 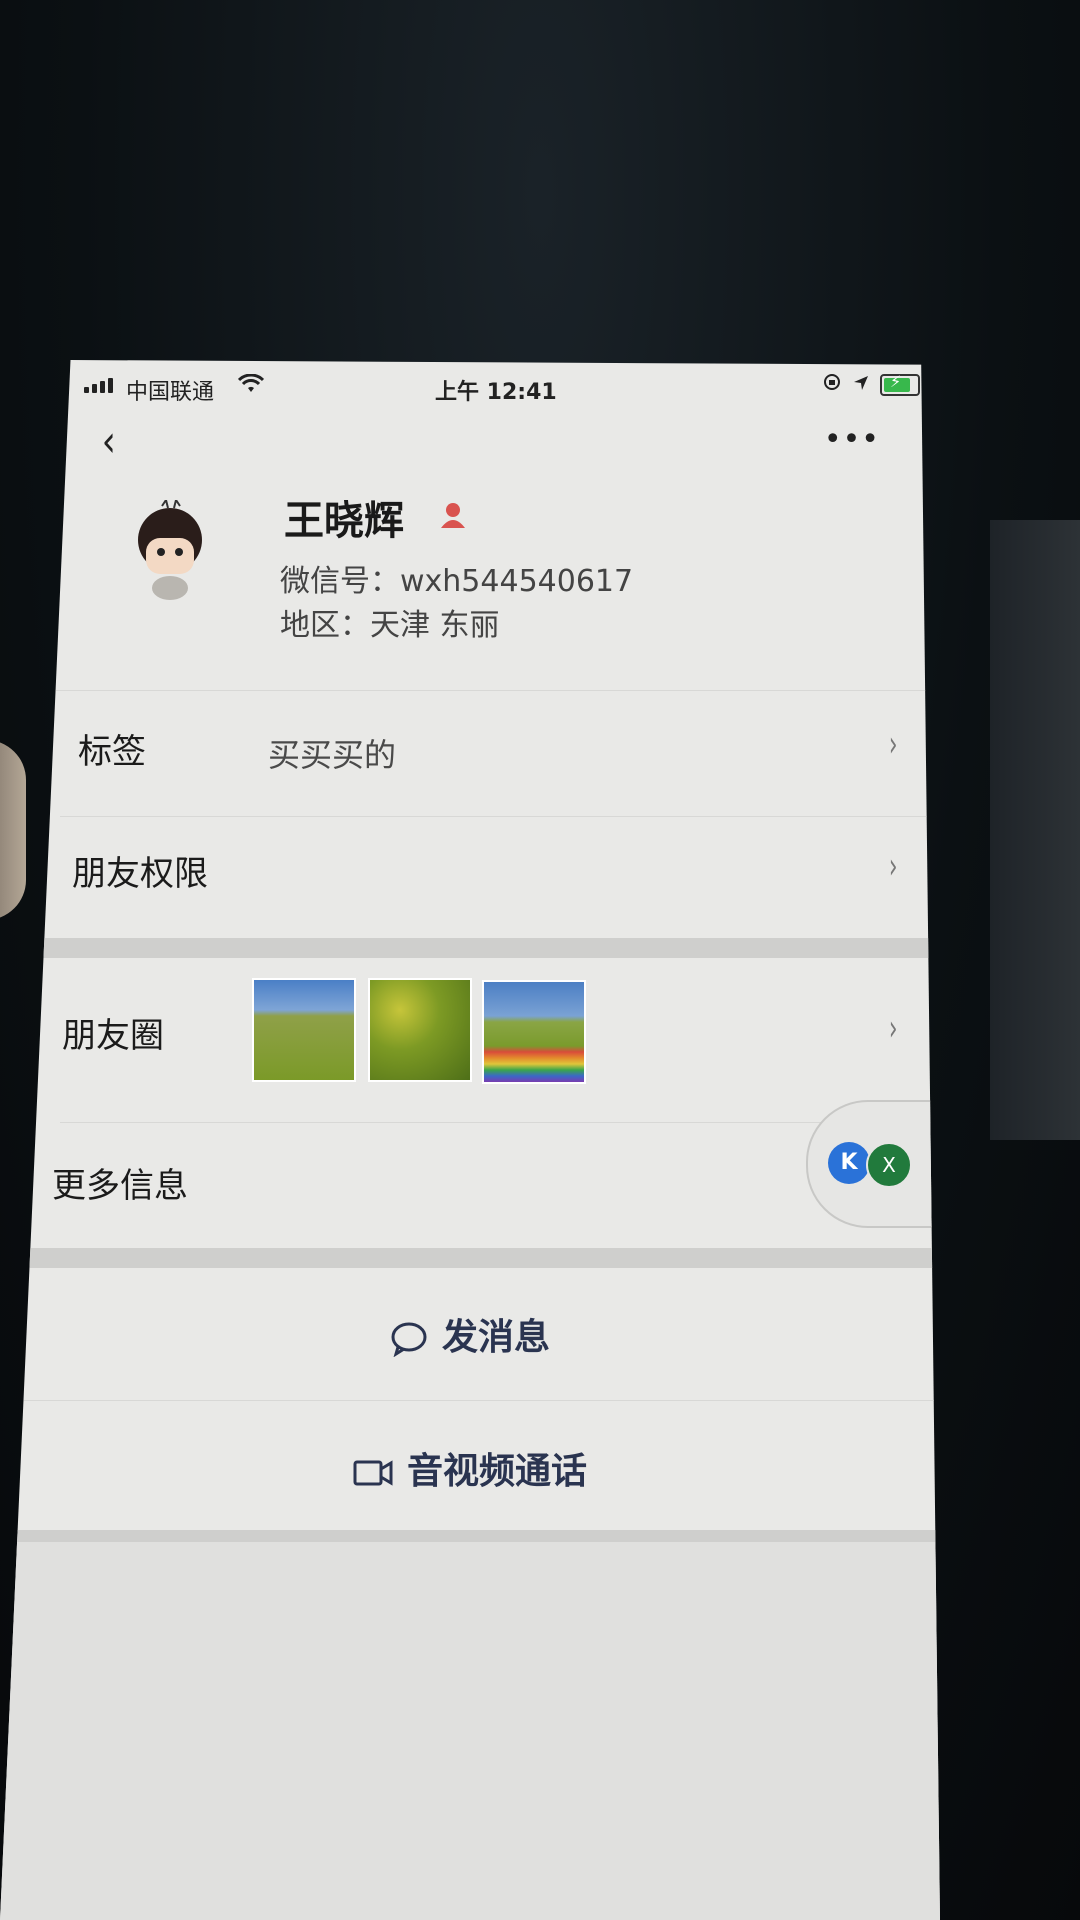 I want to click on row-tags: 标签 买买买的 ›, so click(x=470, y=751).